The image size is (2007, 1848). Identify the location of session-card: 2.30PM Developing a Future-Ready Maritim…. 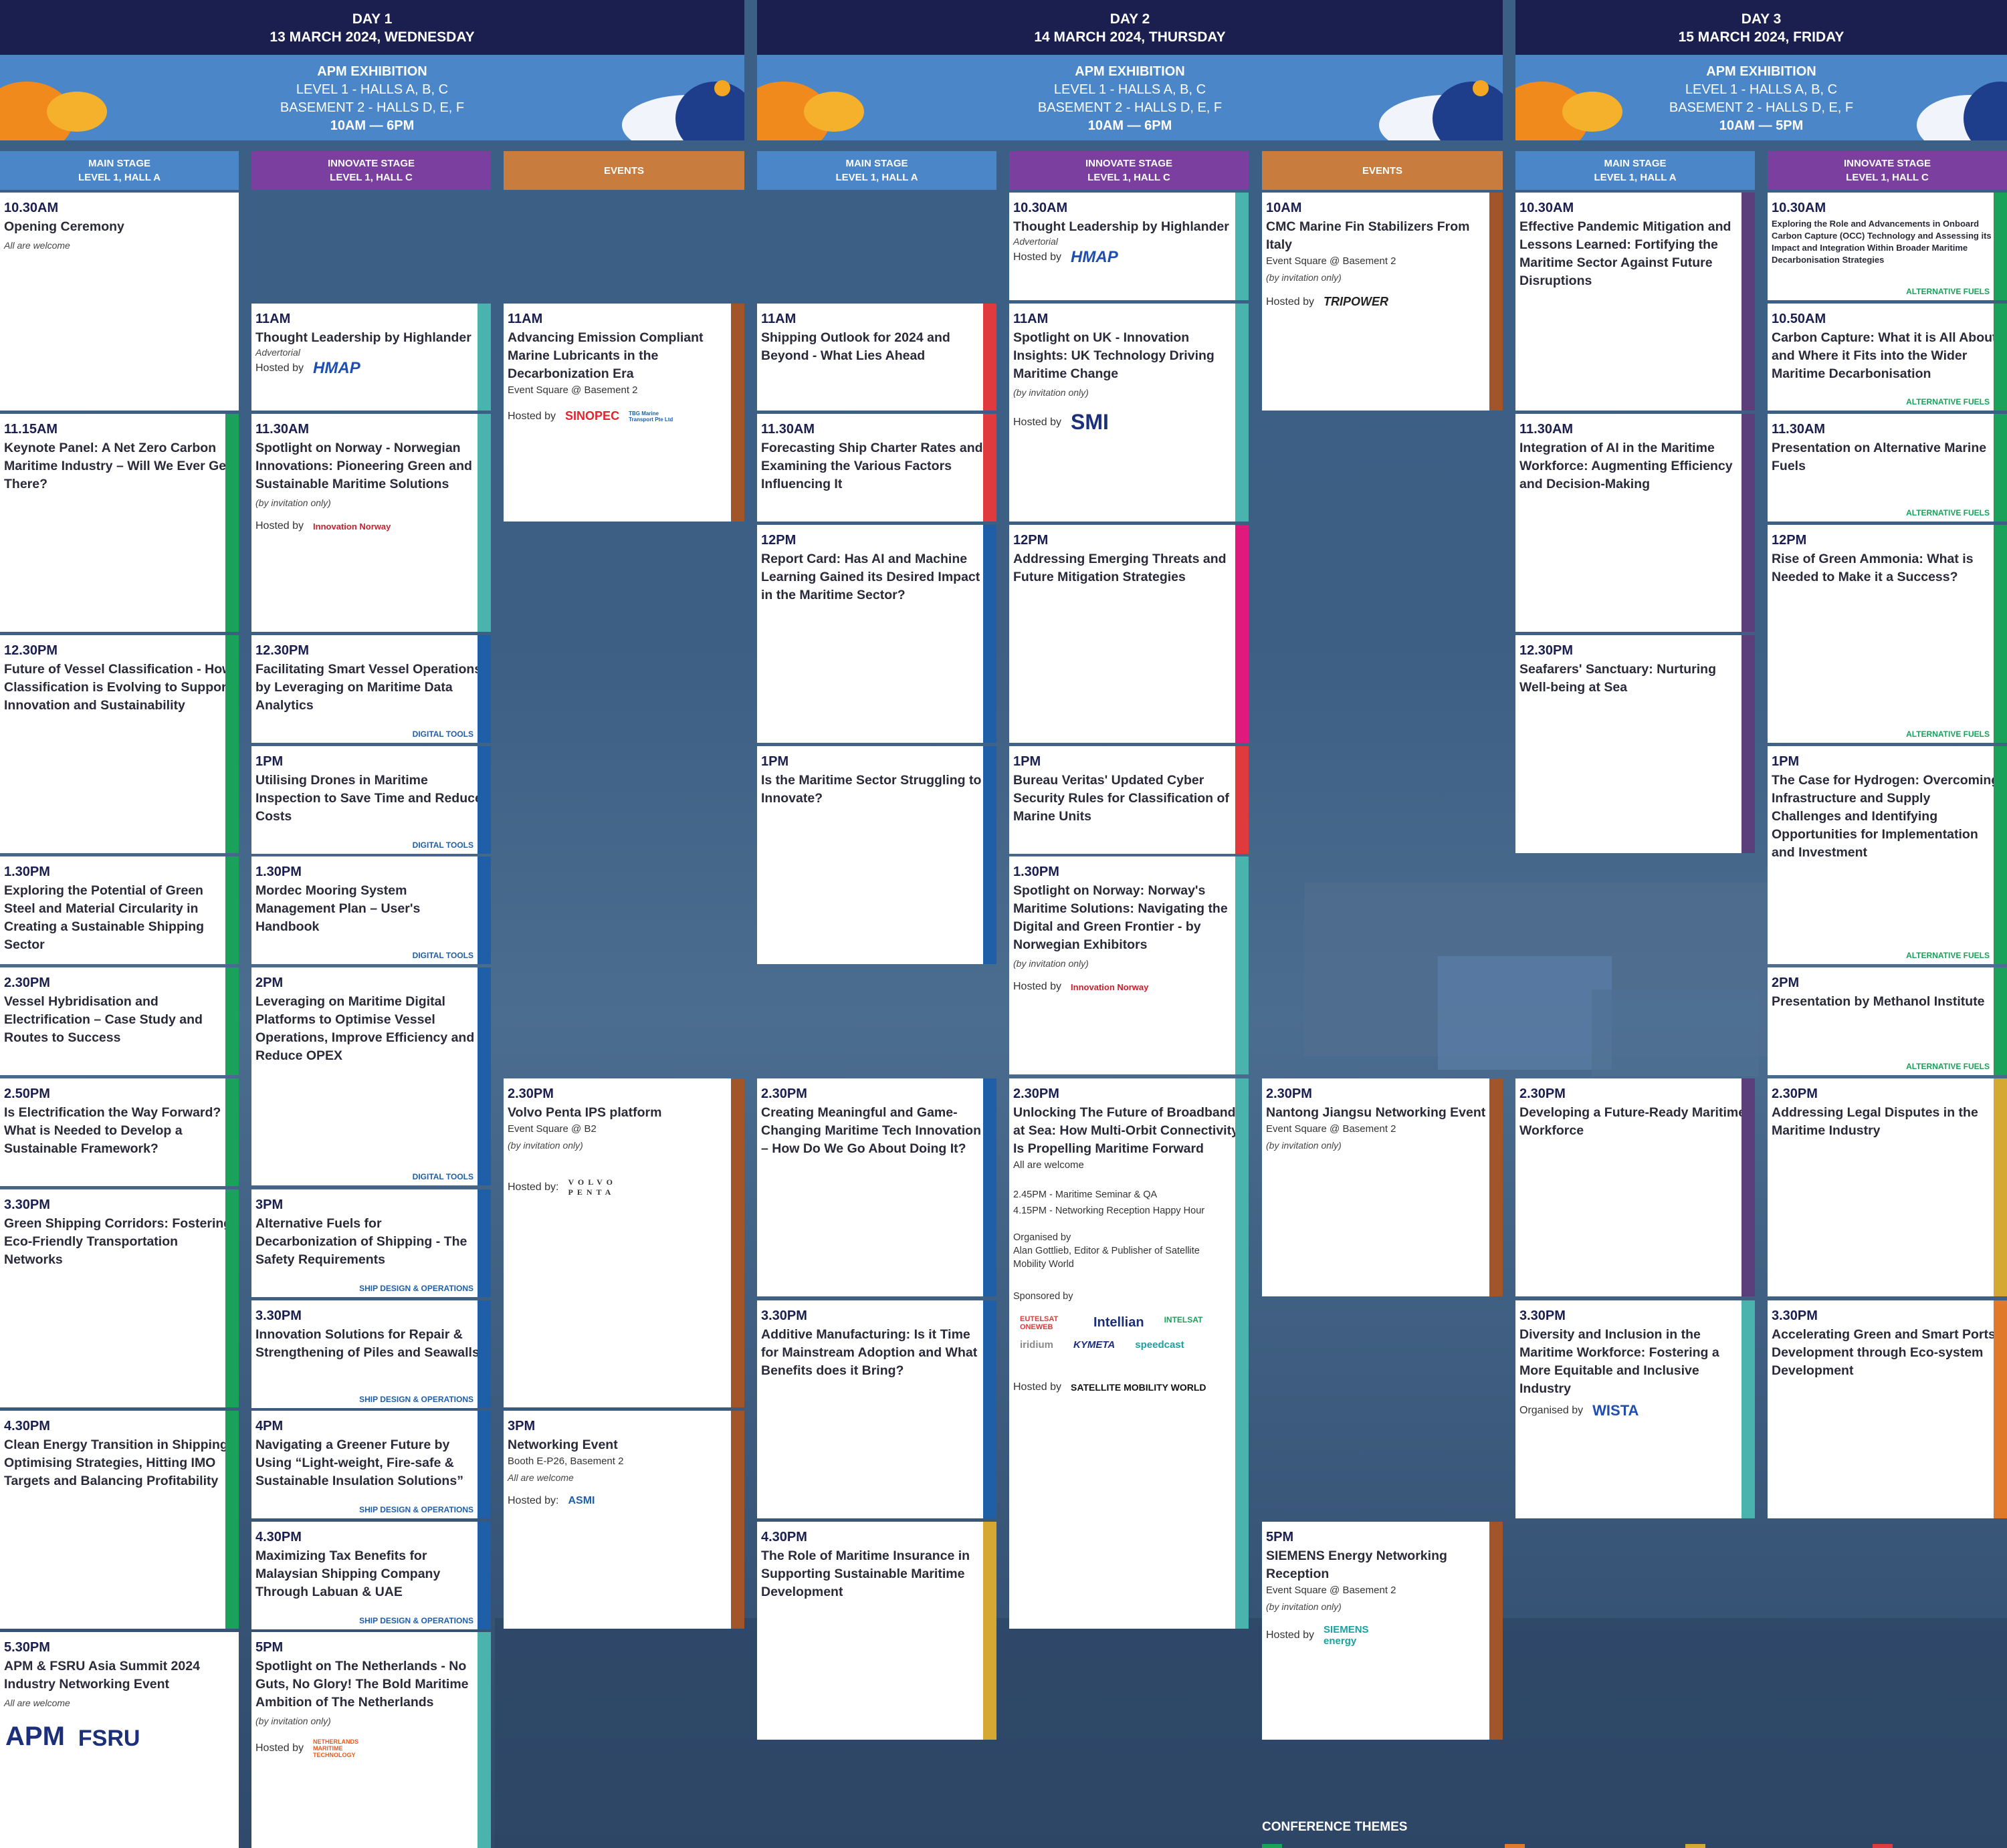
(1635, 1187).